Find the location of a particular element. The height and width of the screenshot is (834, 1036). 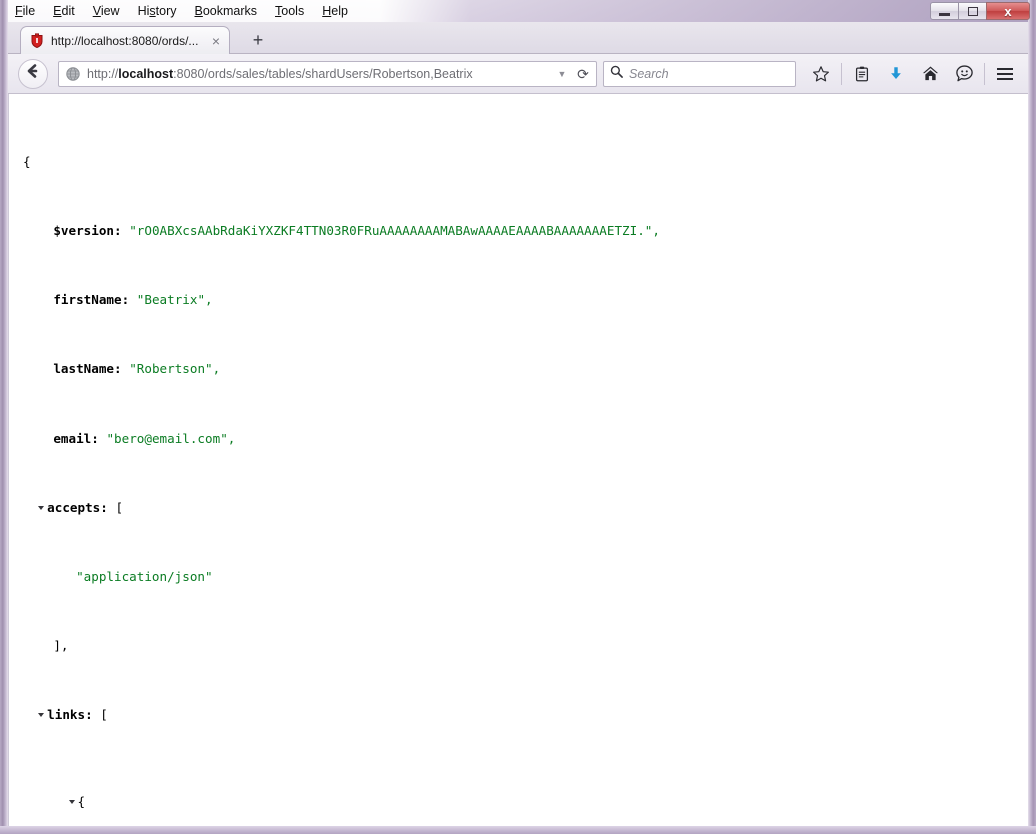

collapse-triangle-icon-links is located at coordinates (41, 715).